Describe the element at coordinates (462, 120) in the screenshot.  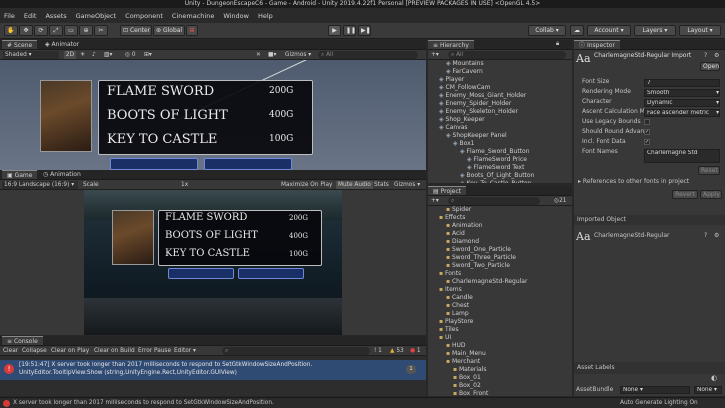
I see `hierarchy-item: ◈ Shop_Keeper` at that location.